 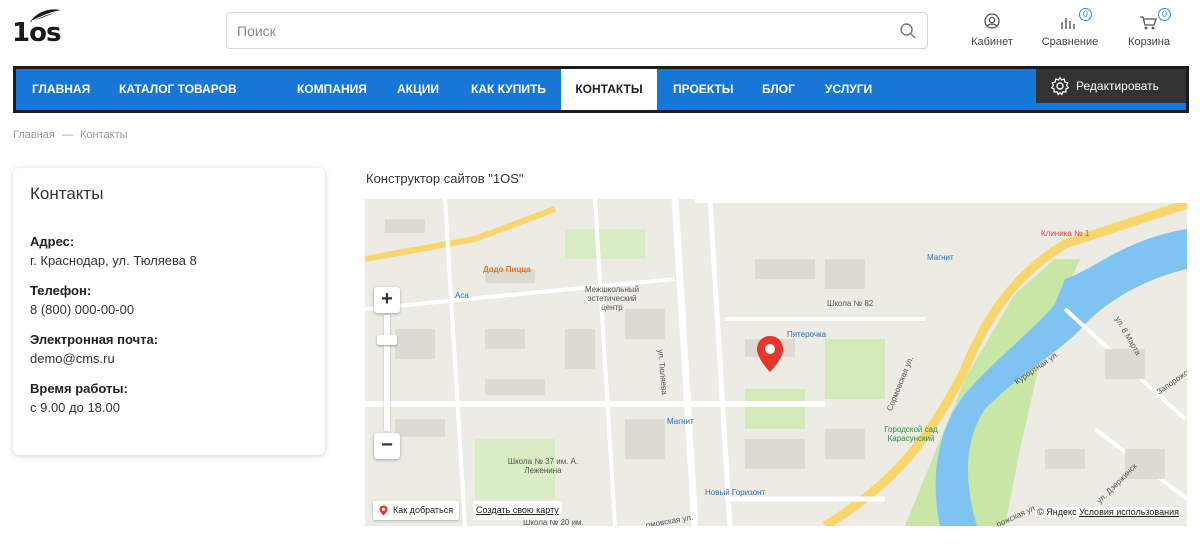 I want to click on nav-item-services: Услуги, so click(x=848, y=89).